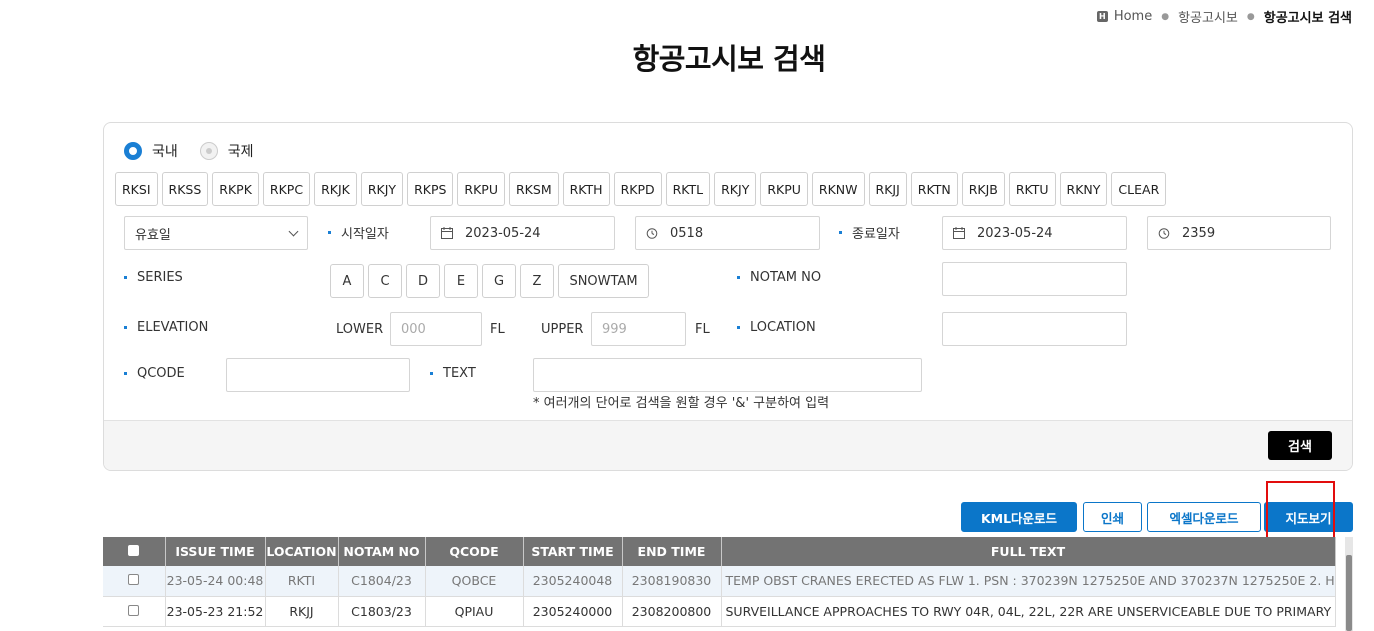 The height and width of the screenshot is (631, 1374). What do you see at coordinates (1208, 16) in the screenshot?
I see `breadcrumb-section: 항공고시보` at bounding box center [1208, 16].